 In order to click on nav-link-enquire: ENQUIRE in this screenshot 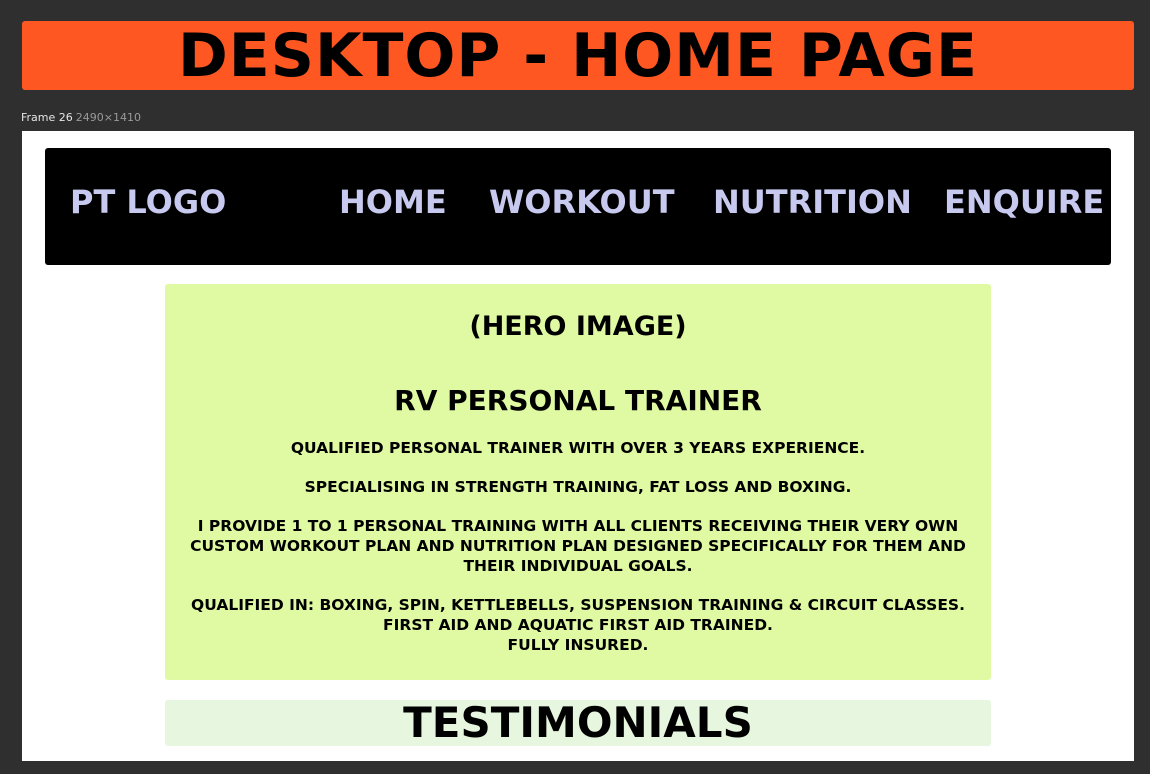, I will do `click(1024, 202)`.